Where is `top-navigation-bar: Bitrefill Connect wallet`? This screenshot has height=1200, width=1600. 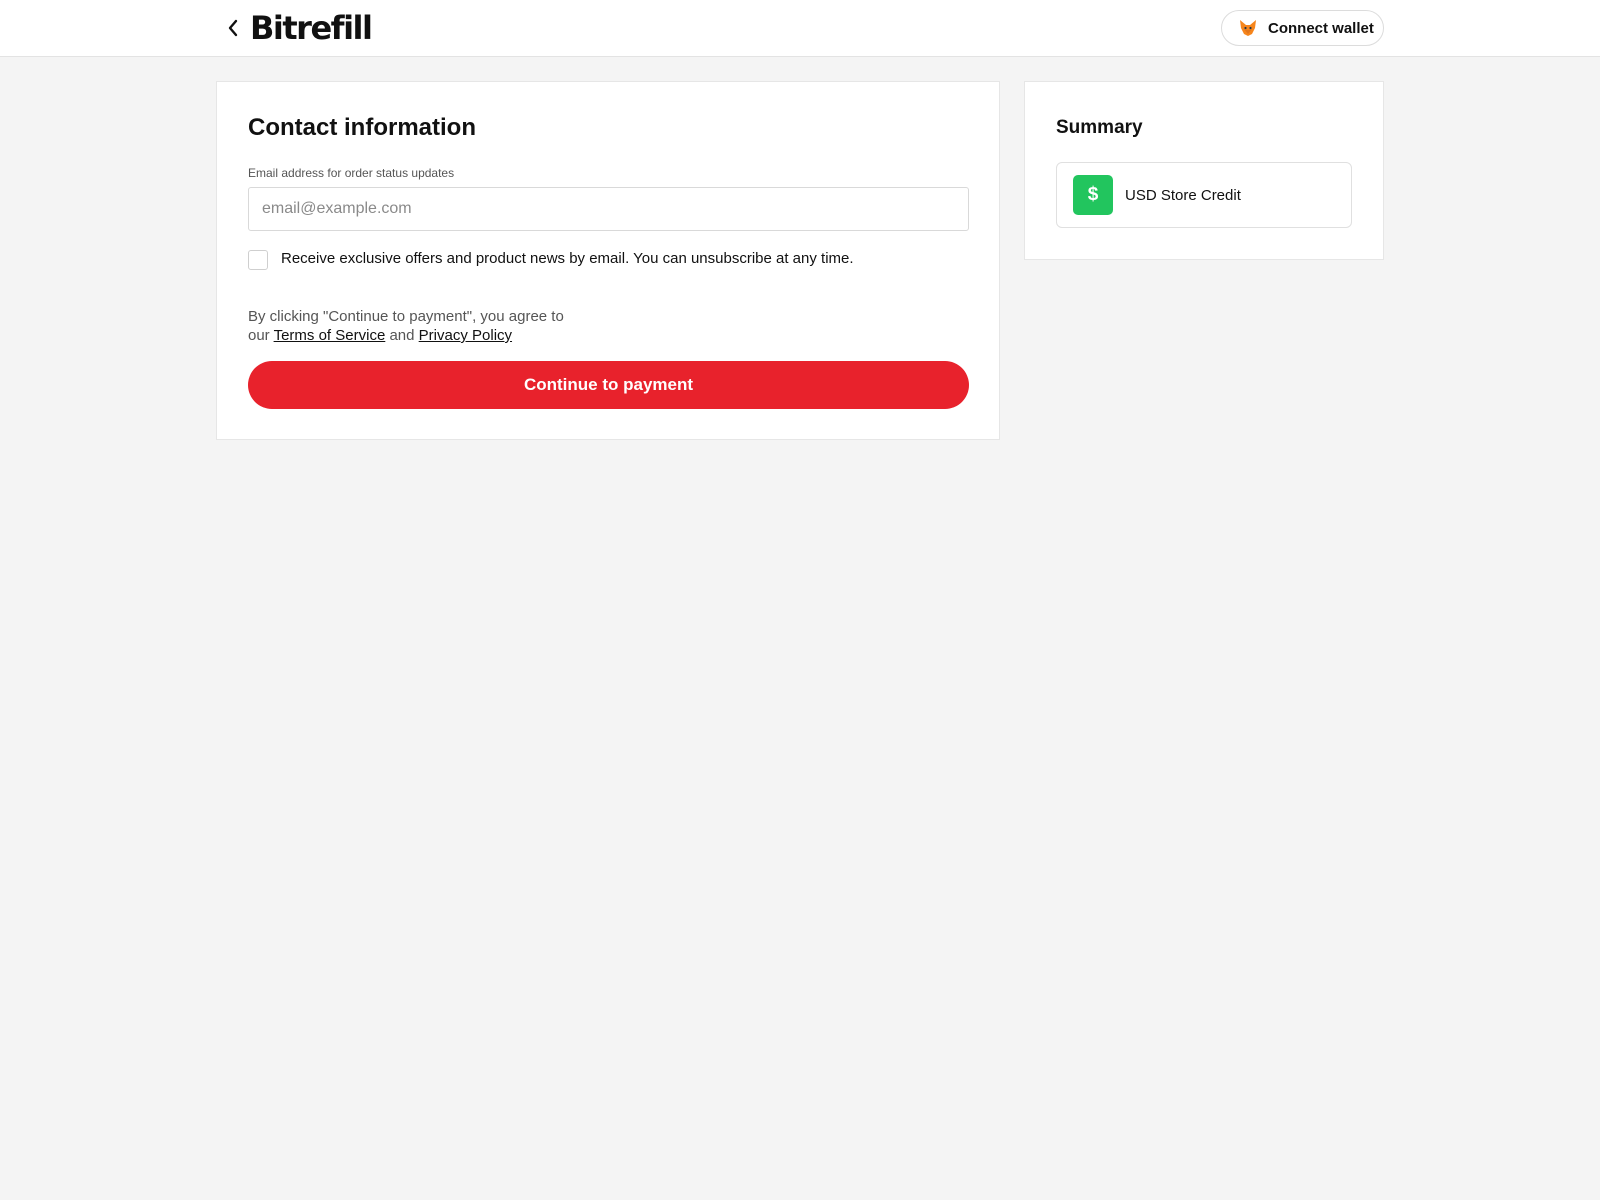
top-navigation-bar: Bitrefill Connect wallet is located at coordinates (800, 28).